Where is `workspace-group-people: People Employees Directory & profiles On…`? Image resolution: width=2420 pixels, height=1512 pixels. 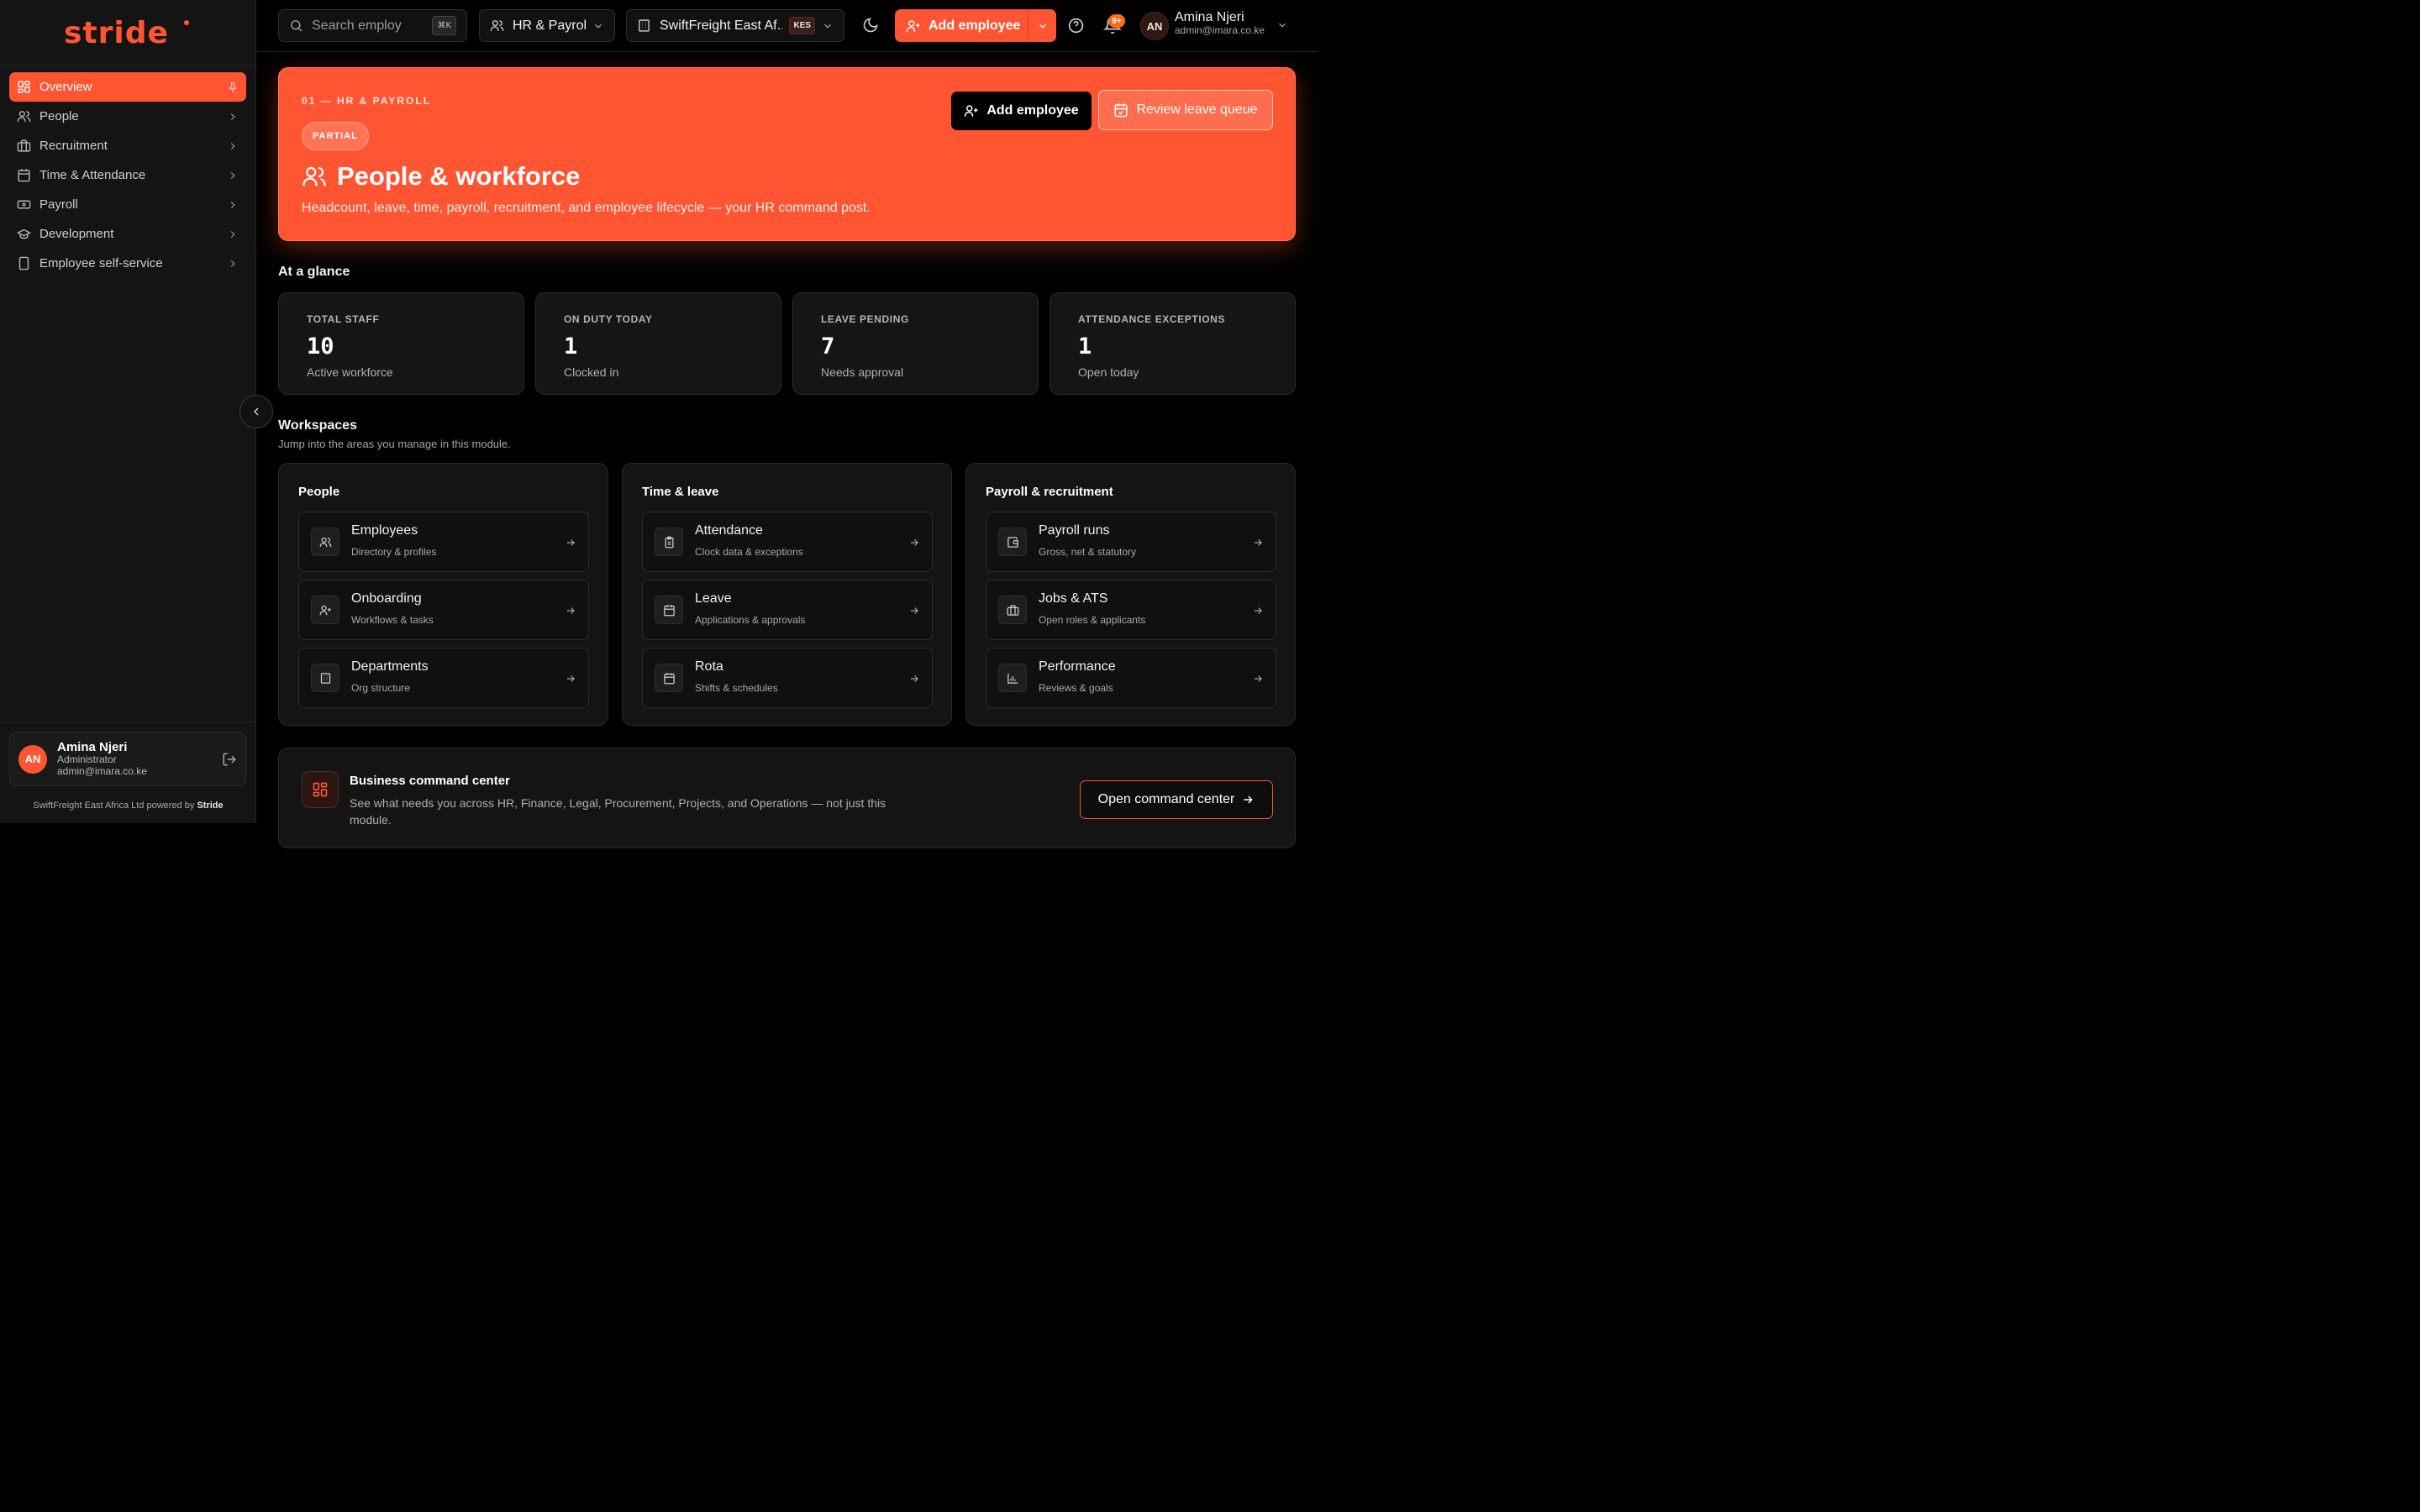 workspace-group-people: People Employees Directory & profiles On… is located at coordinates (443, 594).